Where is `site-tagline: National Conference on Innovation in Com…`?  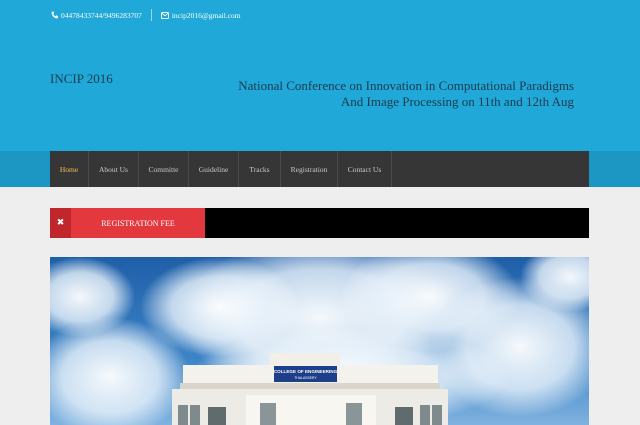
site-tagline: National Conference on Innovation in Com… is located at coordinates (394, 94).